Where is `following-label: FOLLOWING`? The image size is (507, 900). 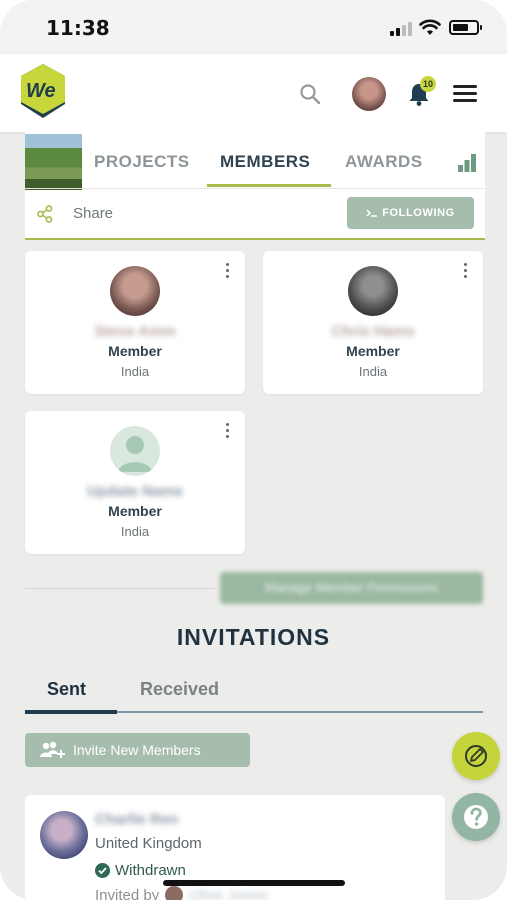
following-label: FOLLOWING is located at coordinates (418, 213).